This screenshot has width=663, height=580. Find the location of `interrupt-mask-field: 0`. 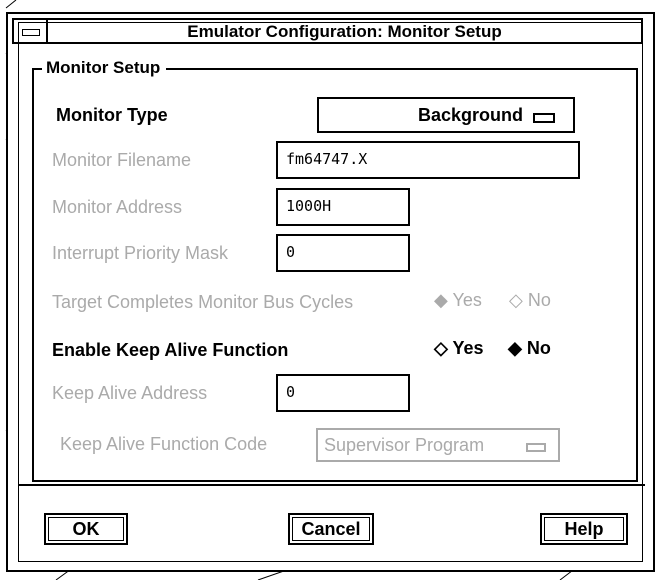

interrupt-mask-field: 0 is located at coordinates (343, 253).